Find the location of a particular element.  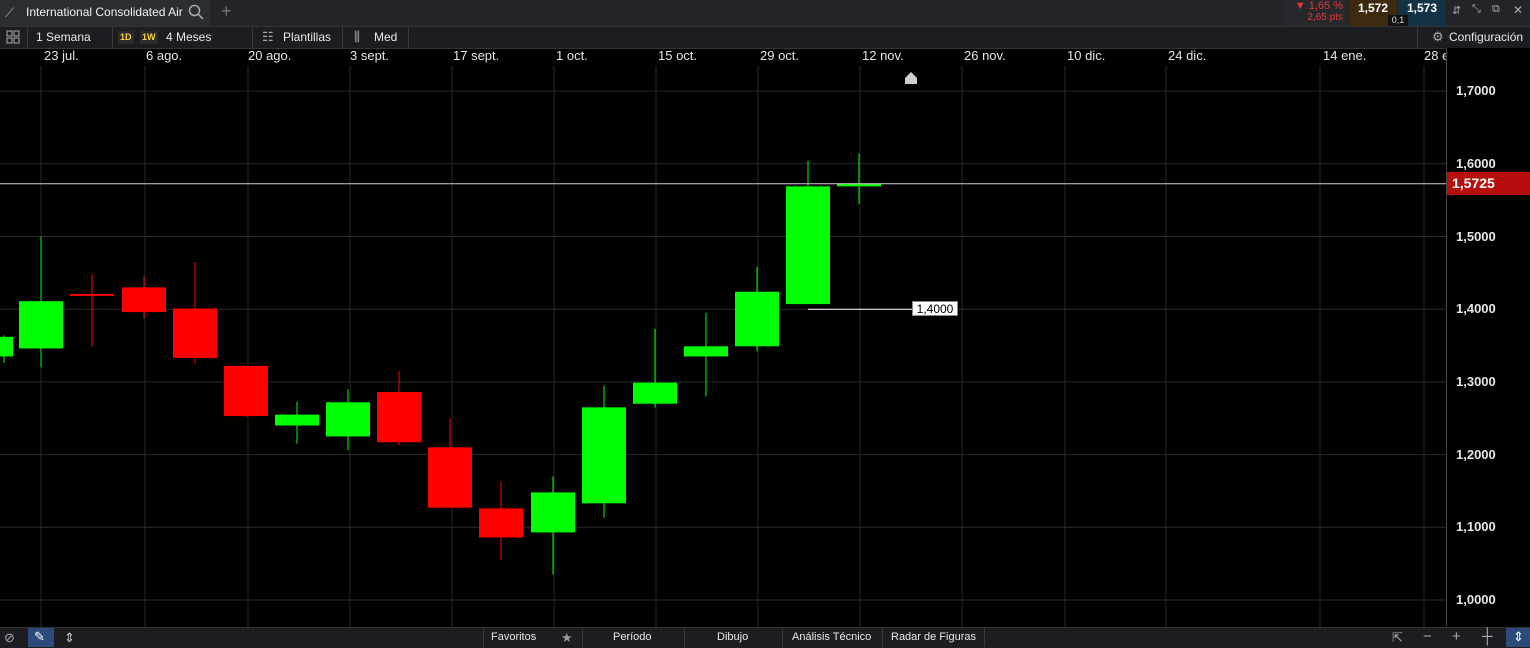

price-axis-label: 1,5000 is located at coordinates (1476, 236).